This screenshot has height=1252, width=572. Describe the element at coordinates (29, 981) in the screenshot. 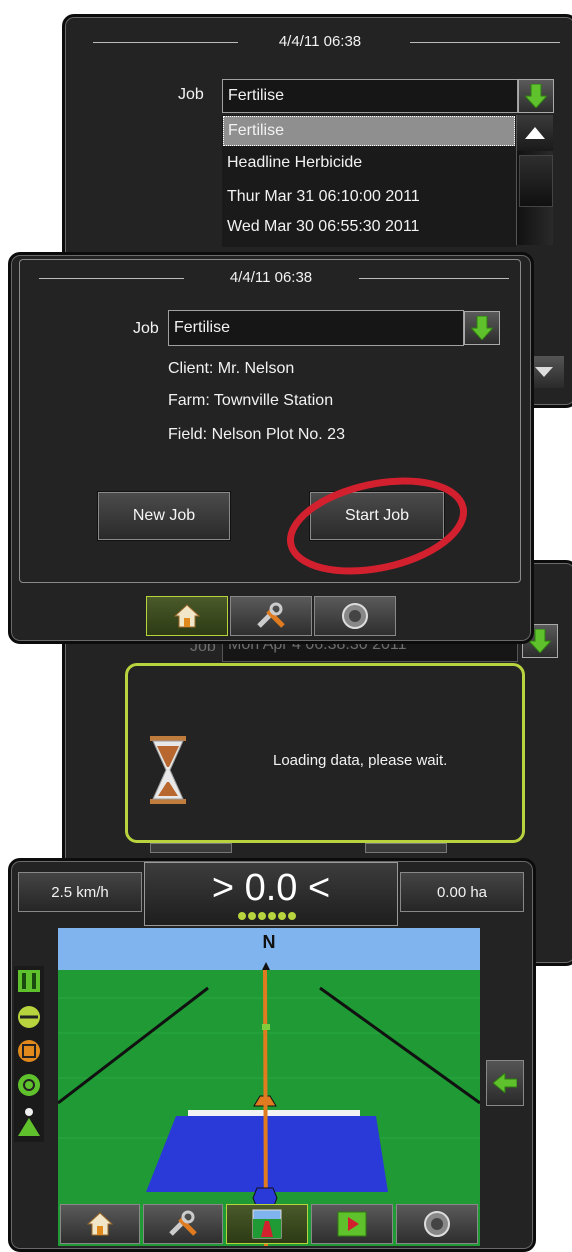

I see `guidance-mode-icon` at that location.